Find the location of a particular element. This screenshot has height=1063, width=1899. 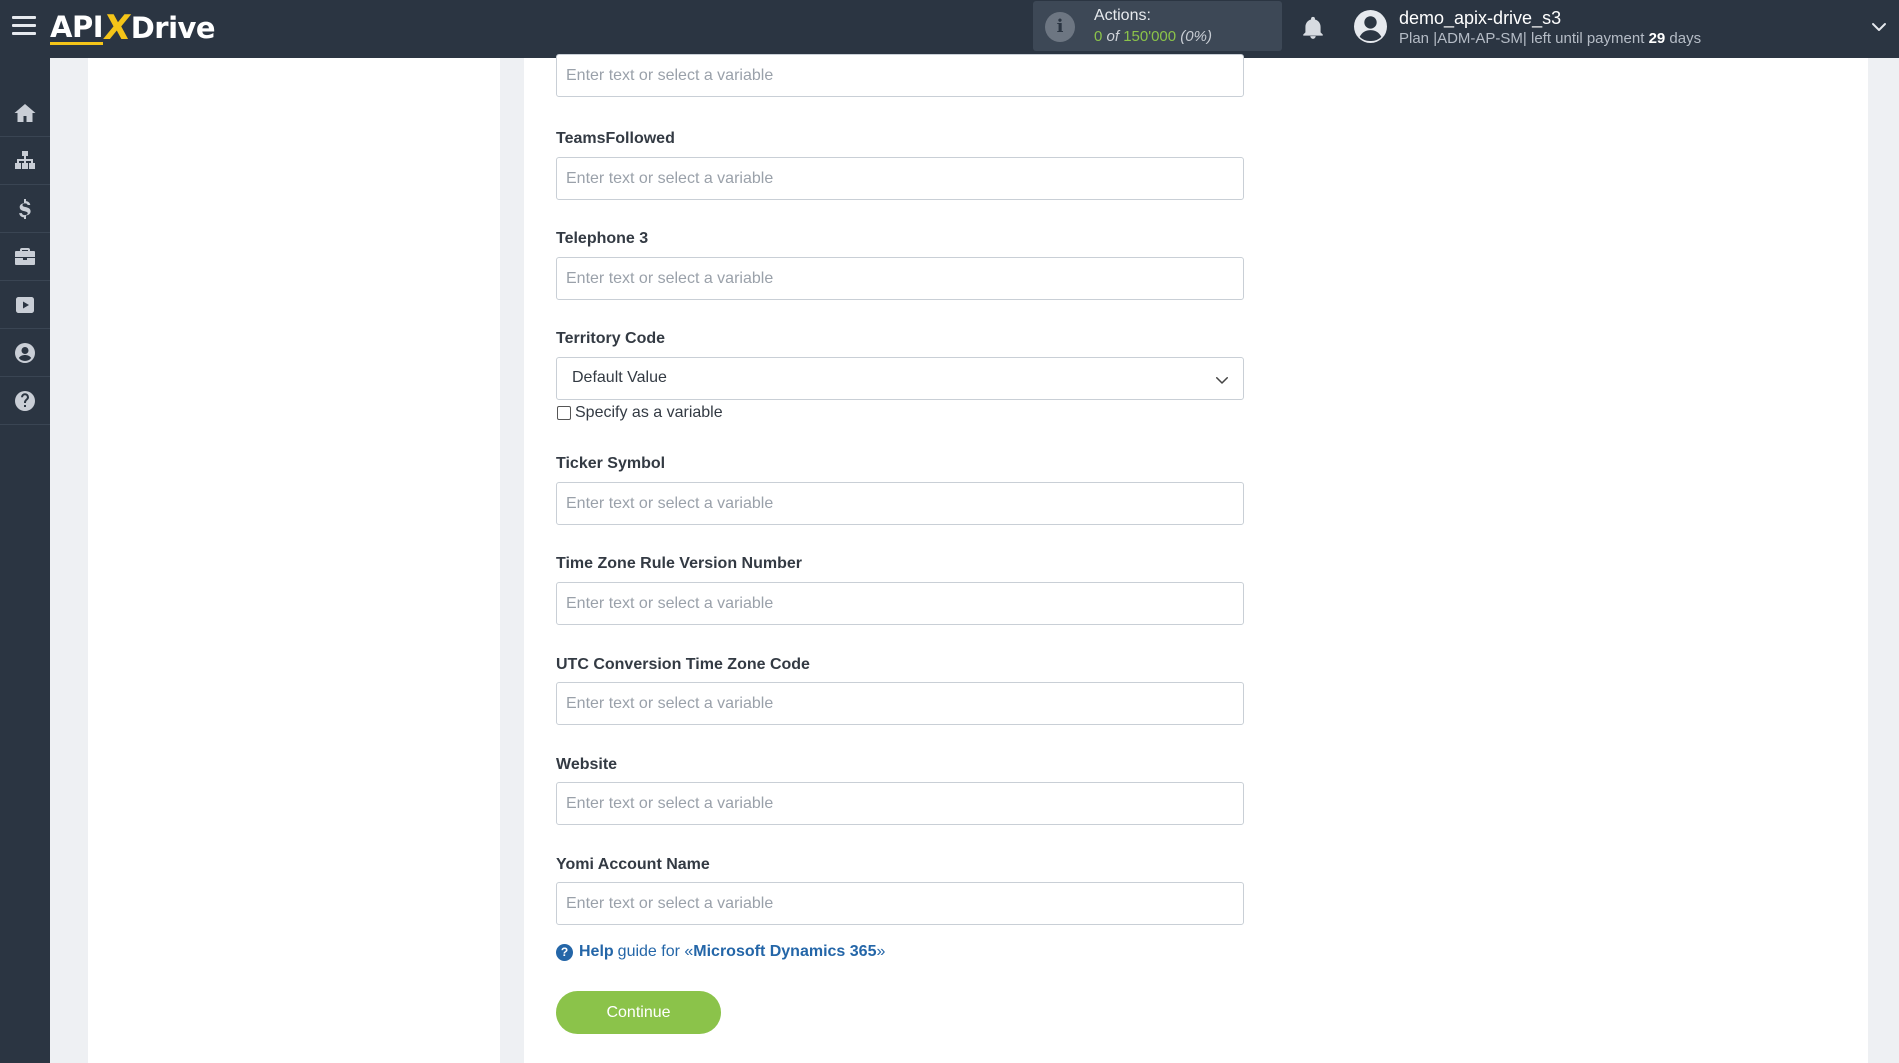

sidebar-item-projects is located at coordinates (25, 257).